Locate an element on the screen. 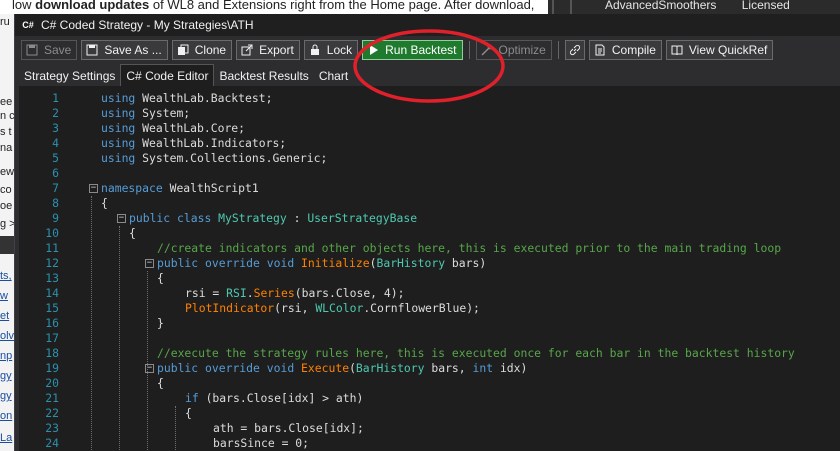 This screenshot has height=451, width=840. code-line: 16} is located at coordinates (429, 323).